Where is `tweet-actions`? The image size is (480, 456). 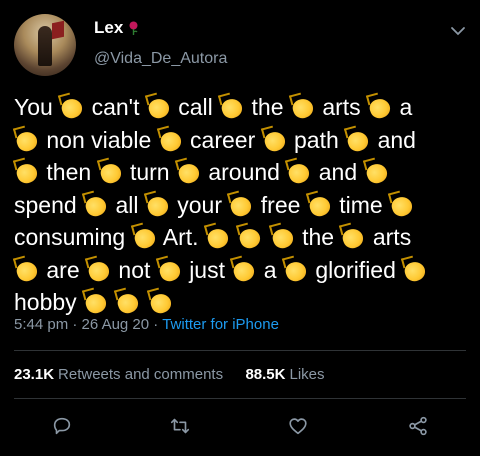 tweet-actions is located at coordinates (240, 429).